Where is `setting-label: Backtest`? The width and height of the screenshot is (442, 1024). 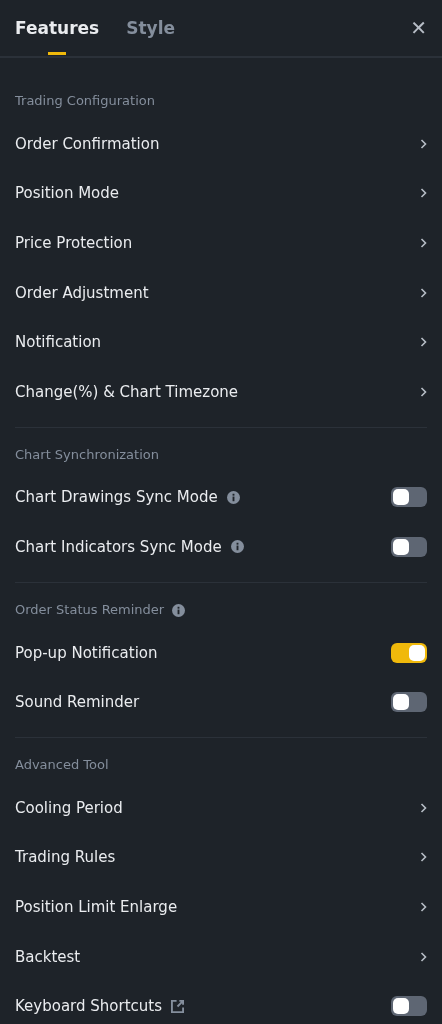 setting-label: Backtest is located at coordinates (48, 956).